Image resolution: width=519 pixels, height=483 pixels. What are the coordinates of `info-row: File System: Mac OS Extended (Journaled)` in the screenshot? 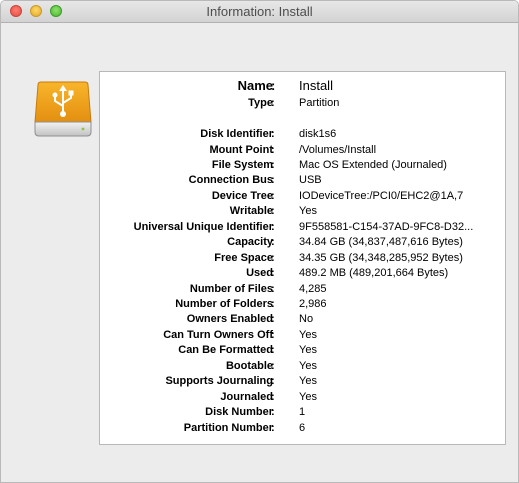 It's located at (302, 165).